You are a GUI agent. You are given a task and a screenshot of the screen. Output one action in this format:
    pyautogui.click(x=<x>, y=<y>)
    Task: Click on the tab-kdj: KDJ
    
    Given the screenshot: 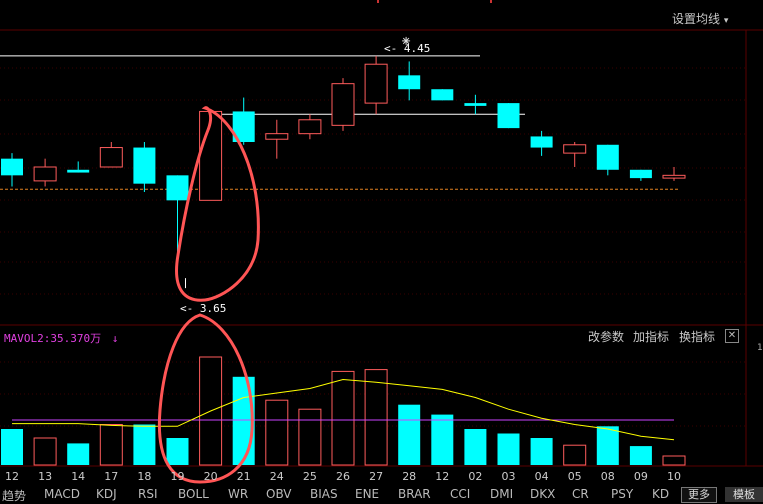 What is the action you would take?
    pyautogui.click(x=106, y=494)
    